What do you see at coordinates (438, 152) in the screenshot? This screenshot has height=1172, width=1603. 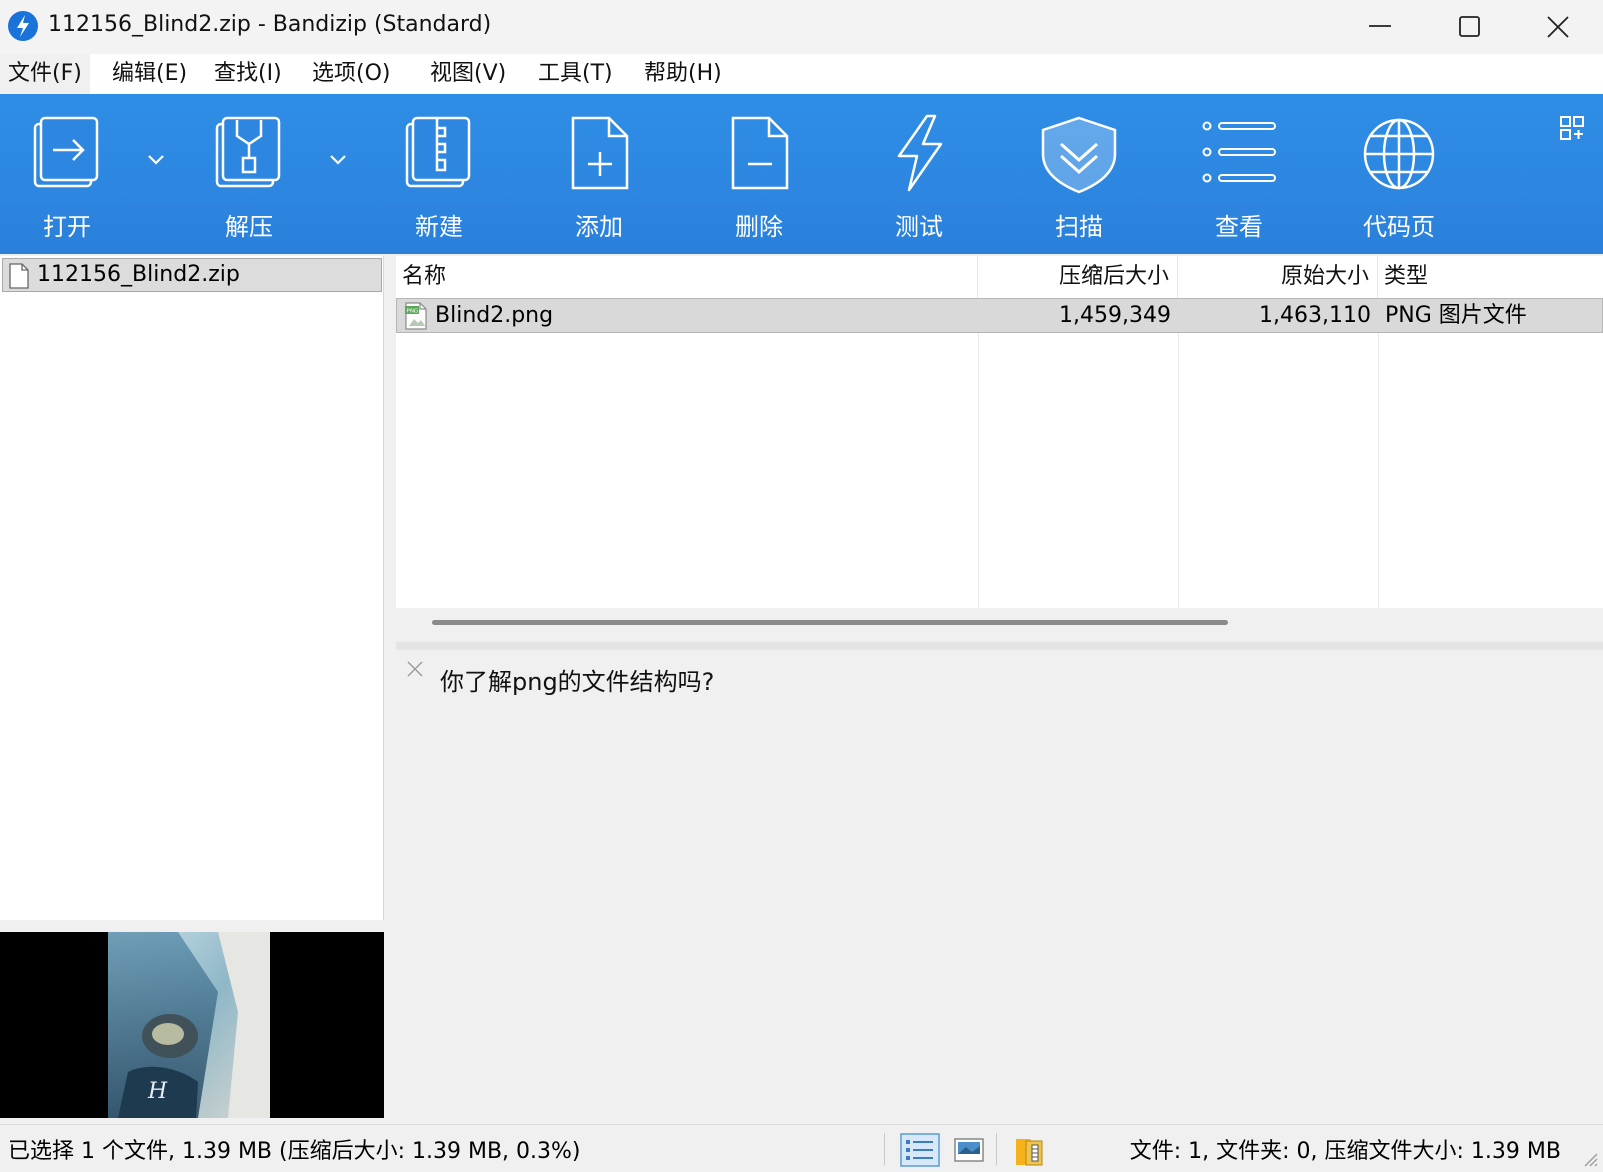 I see `new-zip-icon` at bounding box center [438, 152].